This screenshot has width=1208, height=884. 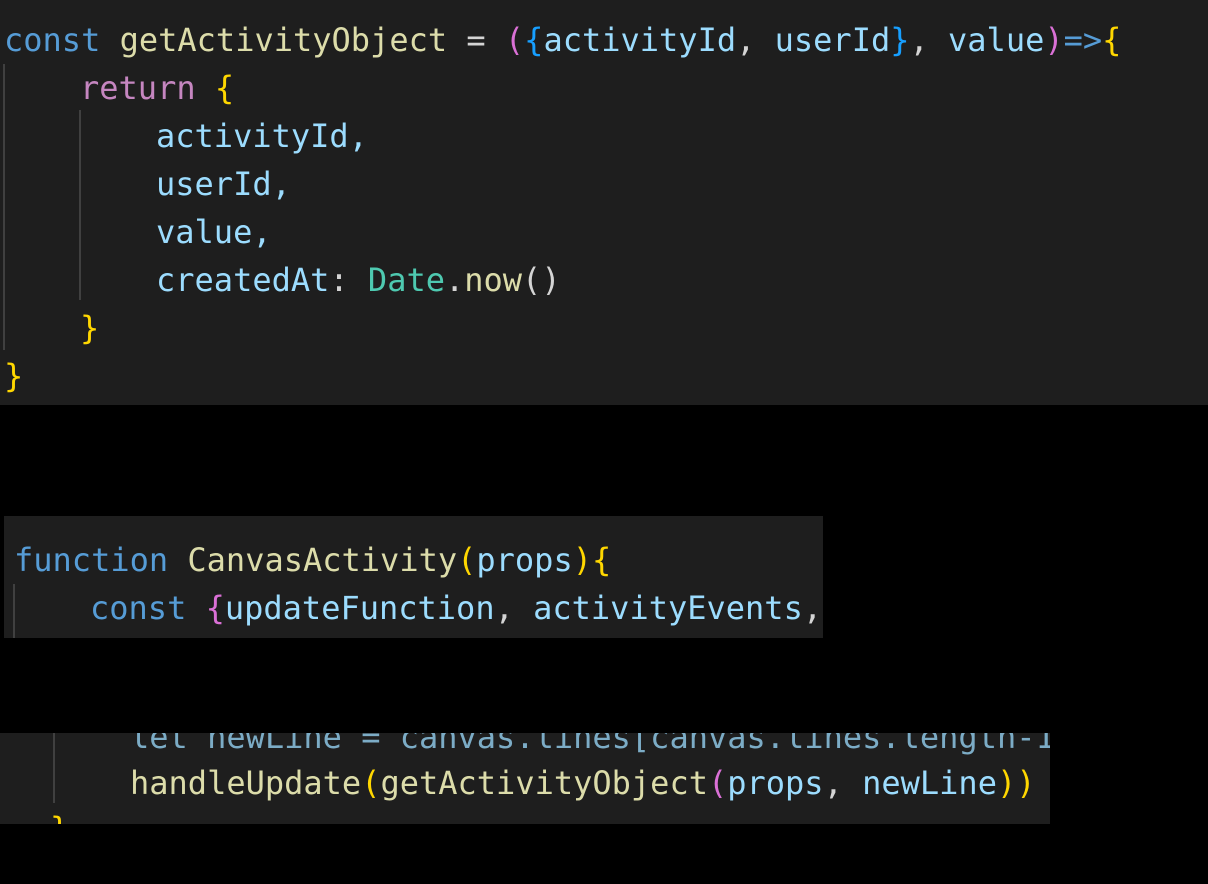 What do you see at coordinates (313, 560) in the screenshot?
I see `code-line-1: function CanvasActivity(props){` at bounding box center [313, 560].